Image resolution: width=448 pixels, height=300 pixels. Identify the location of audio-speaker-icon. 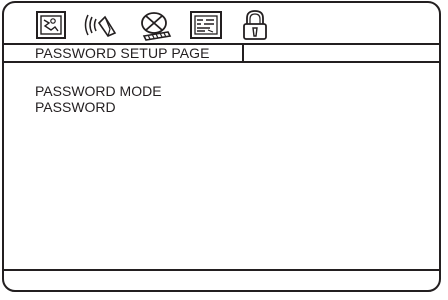
(100, 25).